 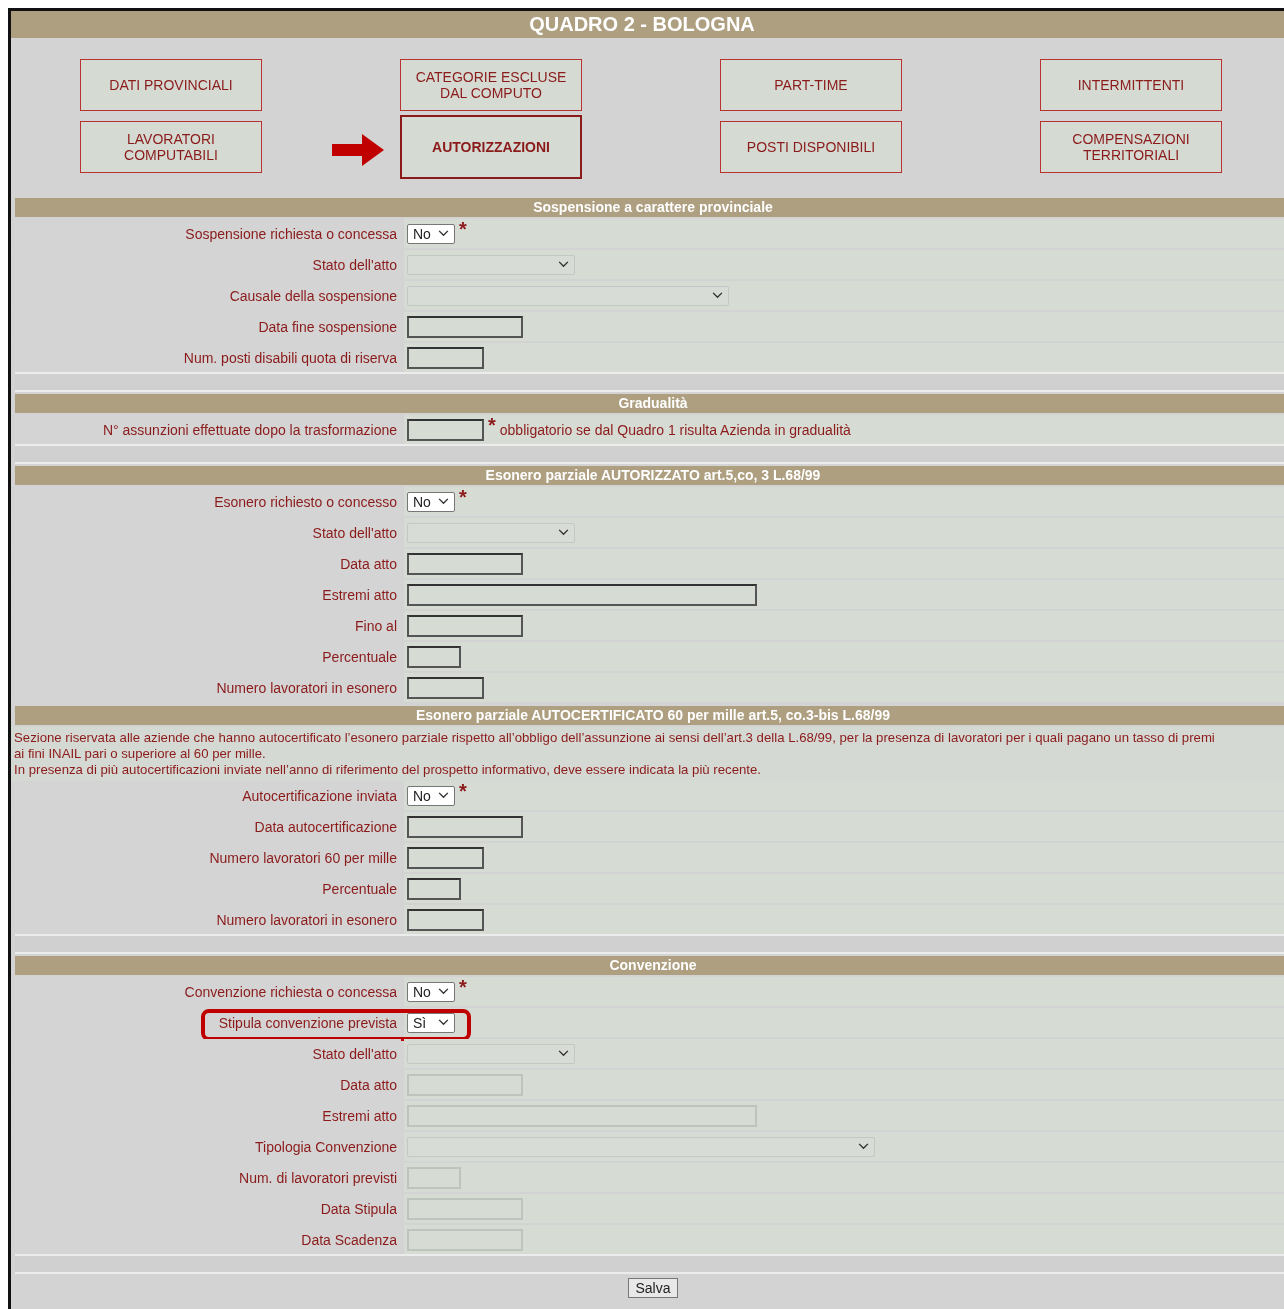 What do you see at coordinates (491, 85) in the screenshot?
I see `nav-button: CATEGORIE ESCLUSE DAL COMPUTO` at bounding box center [491, 85].